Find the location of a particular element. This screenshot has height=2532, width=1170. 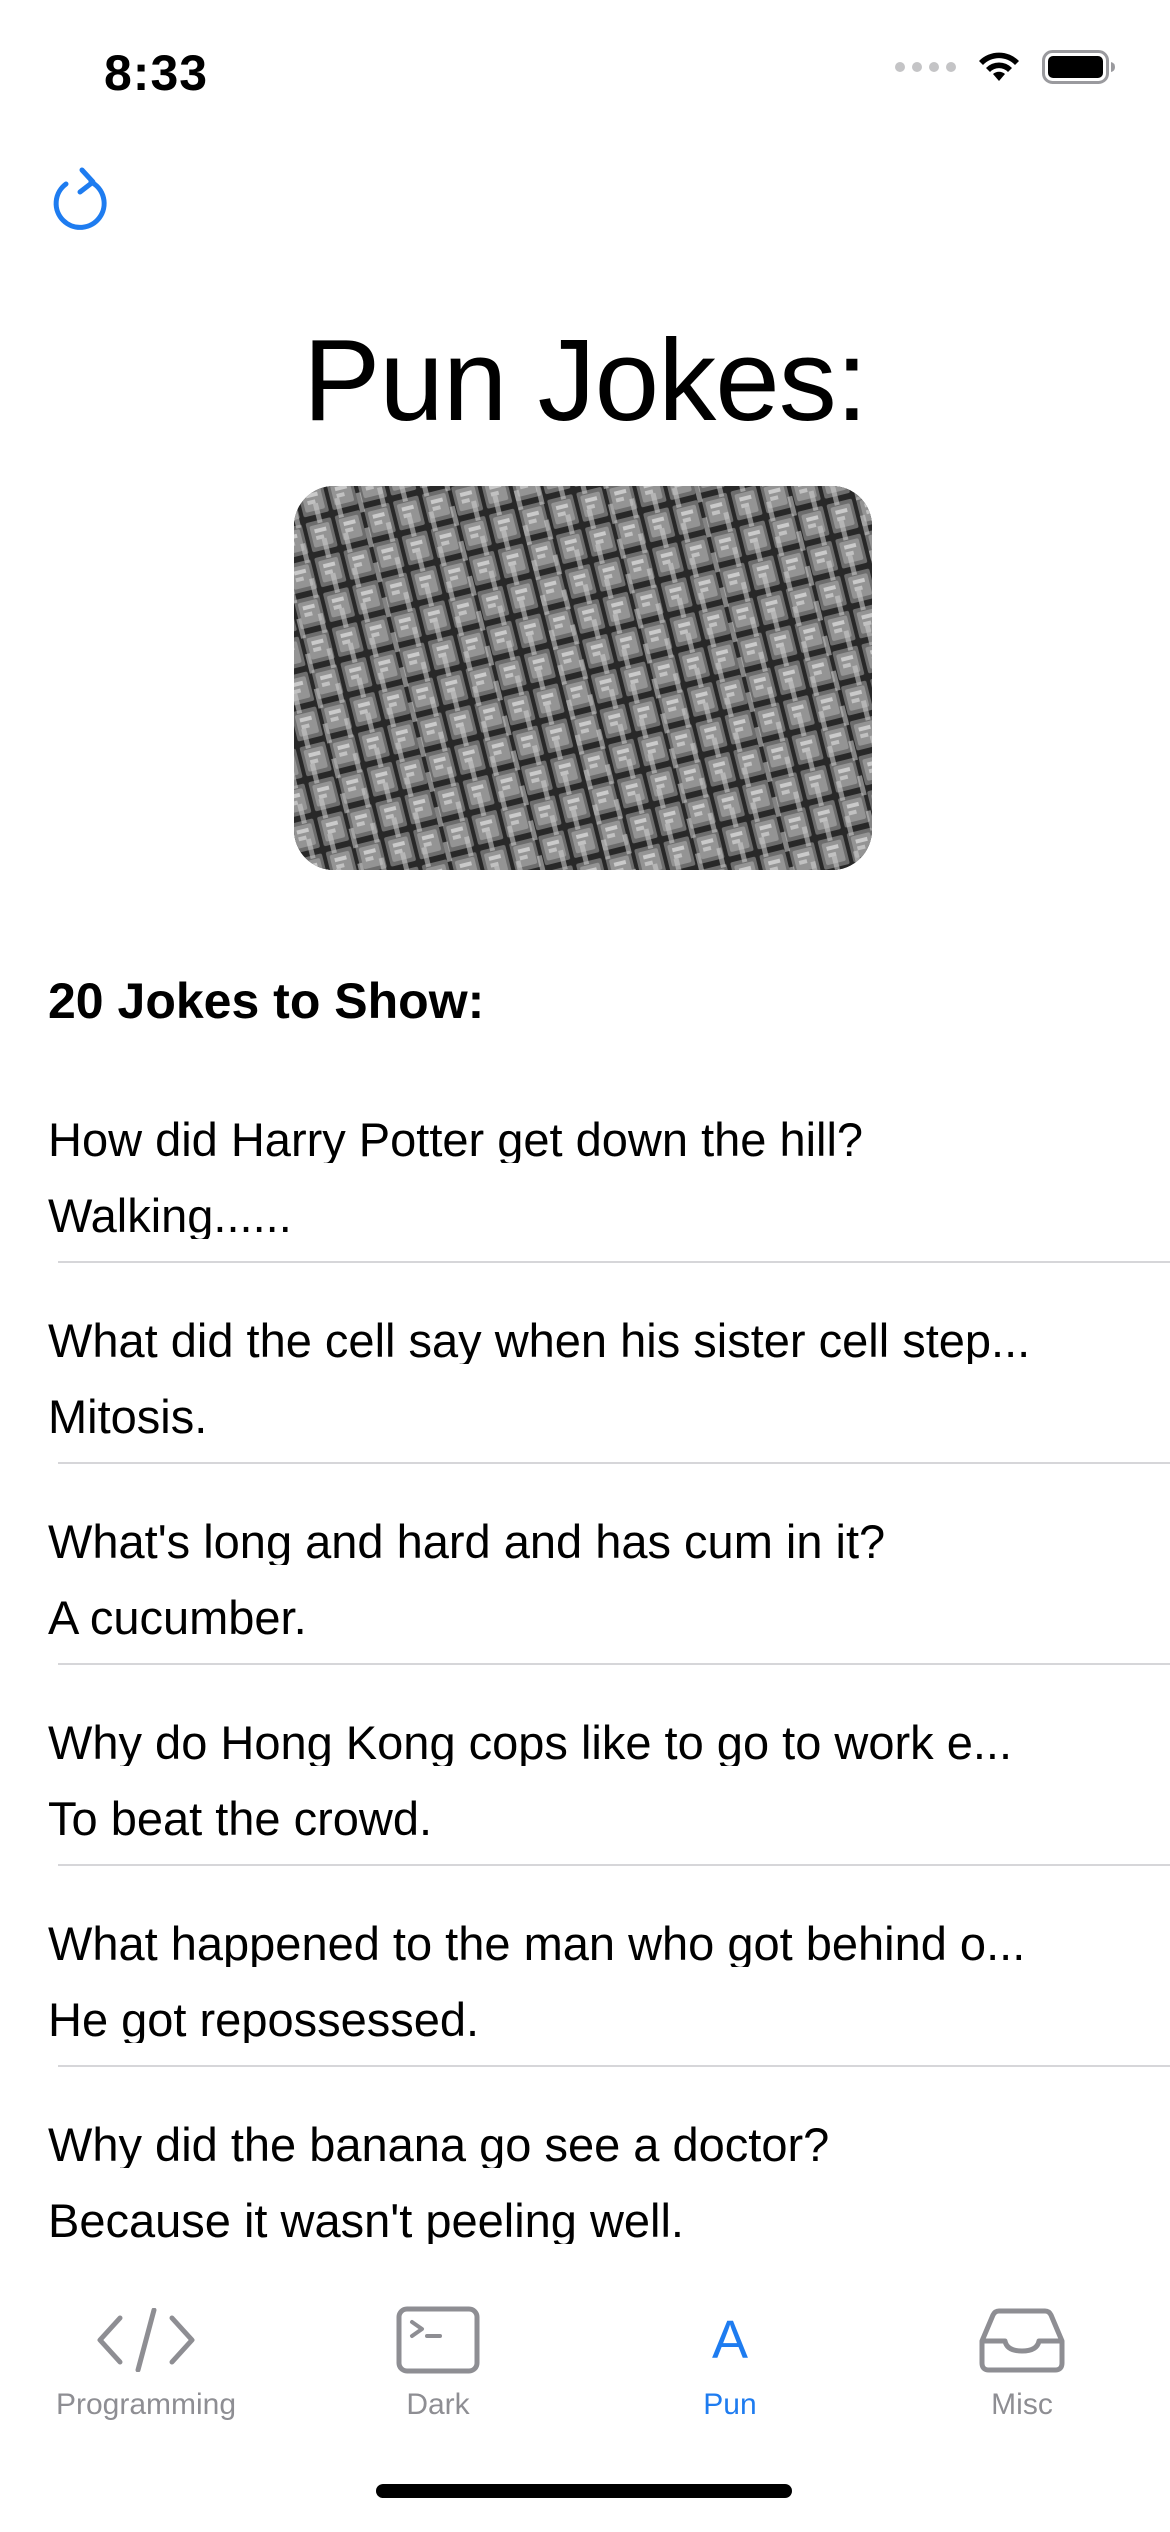

tab-pun: A Pun is located at coordinates (730, 2351).